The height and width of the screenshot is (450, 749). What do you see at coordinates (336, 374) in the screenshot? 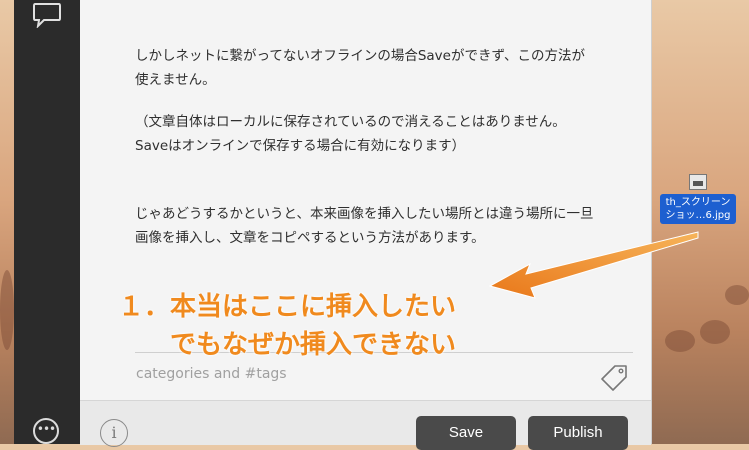
I see `tags-input` at bounding box center [336, 374].